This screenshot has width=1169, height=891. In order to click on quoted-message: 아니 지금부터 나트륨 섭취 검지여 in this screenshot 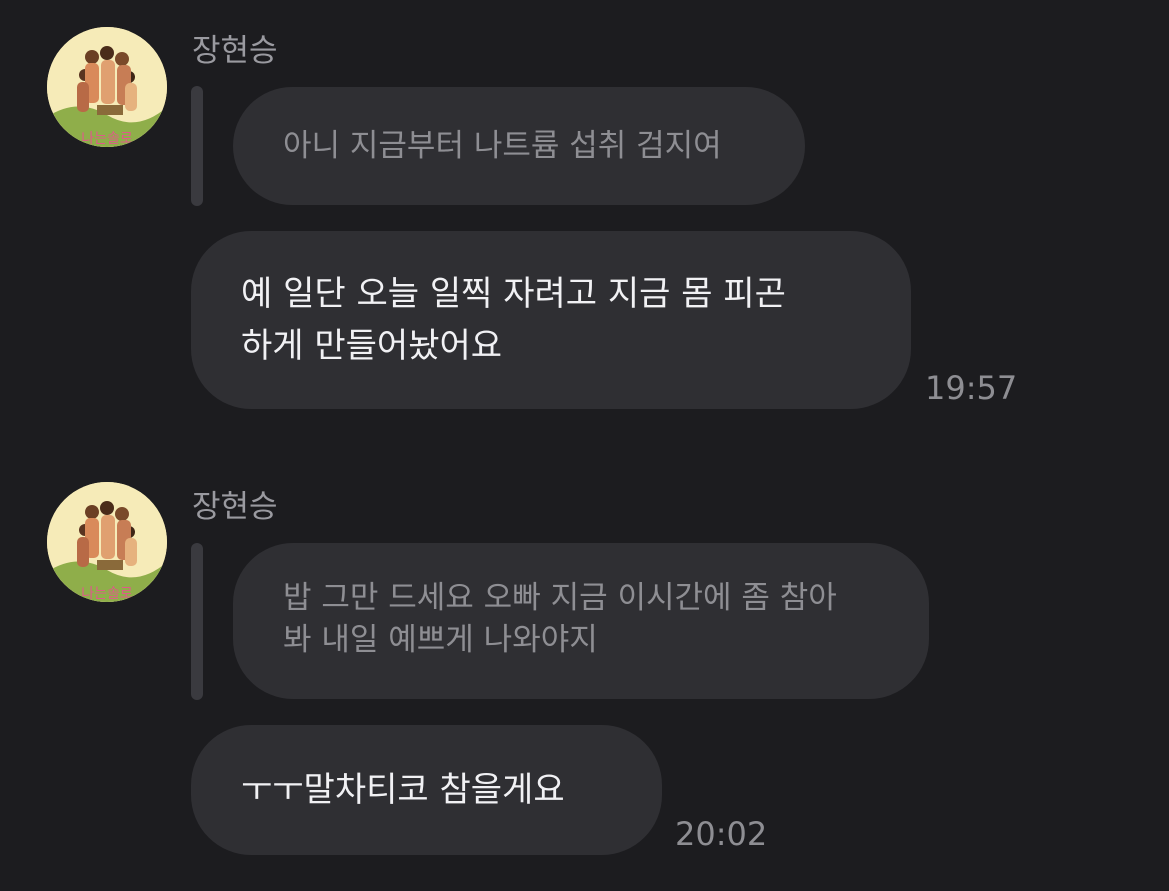, I will do `click(519, 146)`.